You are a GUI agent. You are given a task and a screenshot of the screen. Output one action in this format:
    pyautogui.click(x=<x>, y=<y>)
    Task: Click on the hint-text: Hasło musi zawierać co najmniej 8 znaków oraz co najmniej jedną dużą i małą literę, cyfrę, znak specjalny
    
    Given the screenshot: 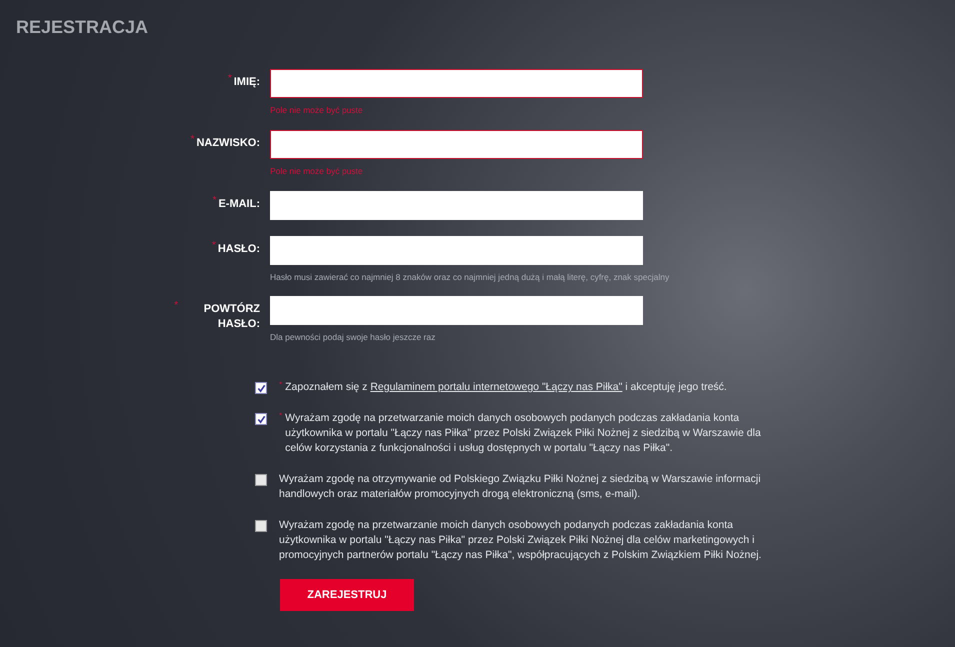 What is the action you would take?
    pyautogui.click(x=470, y=277)
    